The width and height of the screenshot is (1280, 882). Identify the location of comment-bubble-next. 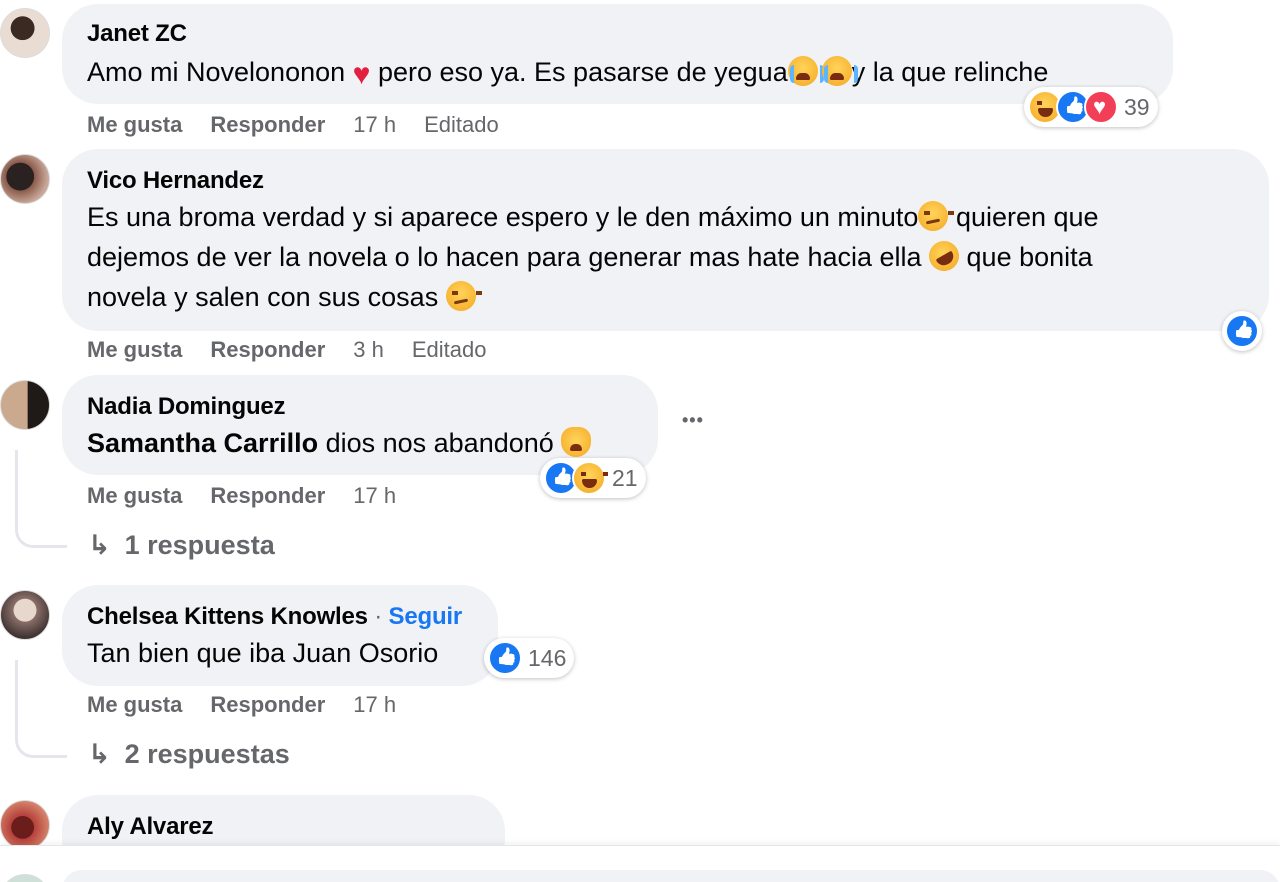
(671, 876).